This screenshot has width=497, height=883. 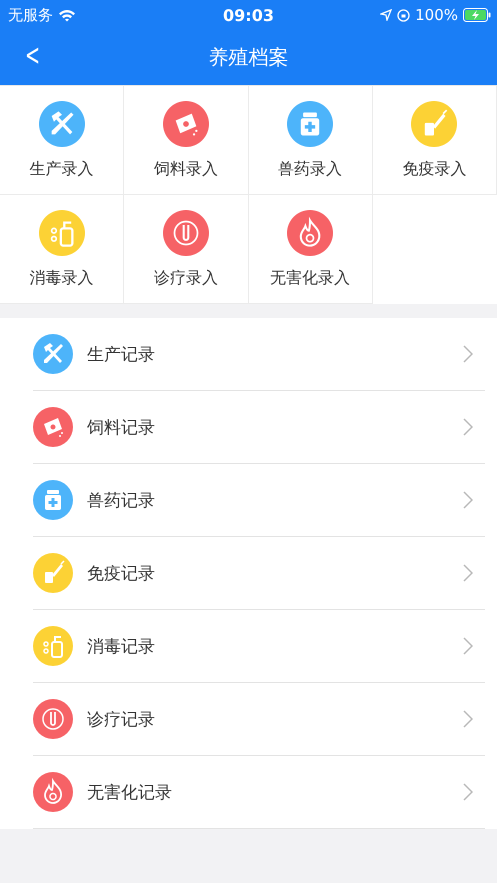 What do you see at coordinates (434, 140) in the screenshot?
I see `entry-tile: 免疫录入` at bounding box center [434, 140].